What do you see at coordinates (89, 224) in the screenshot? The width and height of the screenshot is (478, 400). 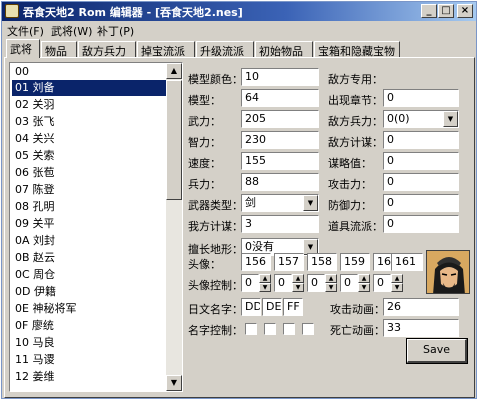 I see `list-item: 09 关平` at bounding box center [89, 224].